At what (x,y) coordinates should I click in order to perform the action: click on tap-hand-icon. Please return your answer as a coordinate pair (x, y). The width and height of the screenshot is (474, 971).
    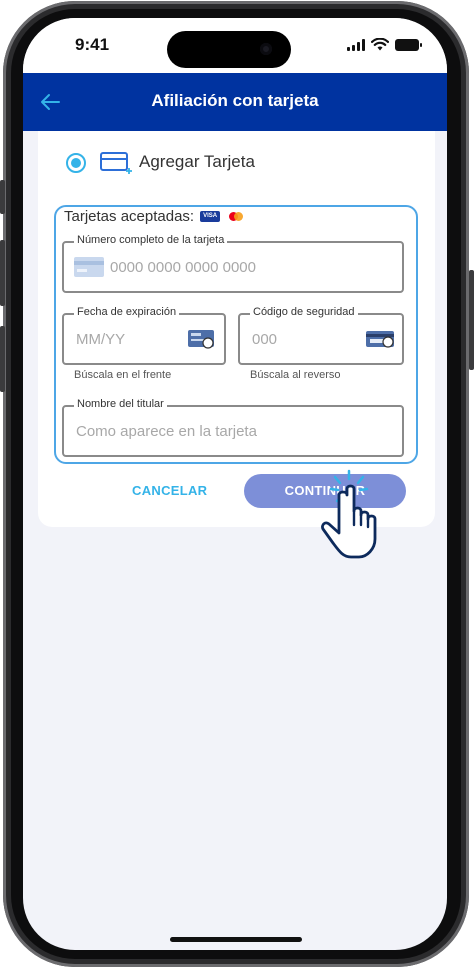
    Looking at the image, I should click on (349, 514).